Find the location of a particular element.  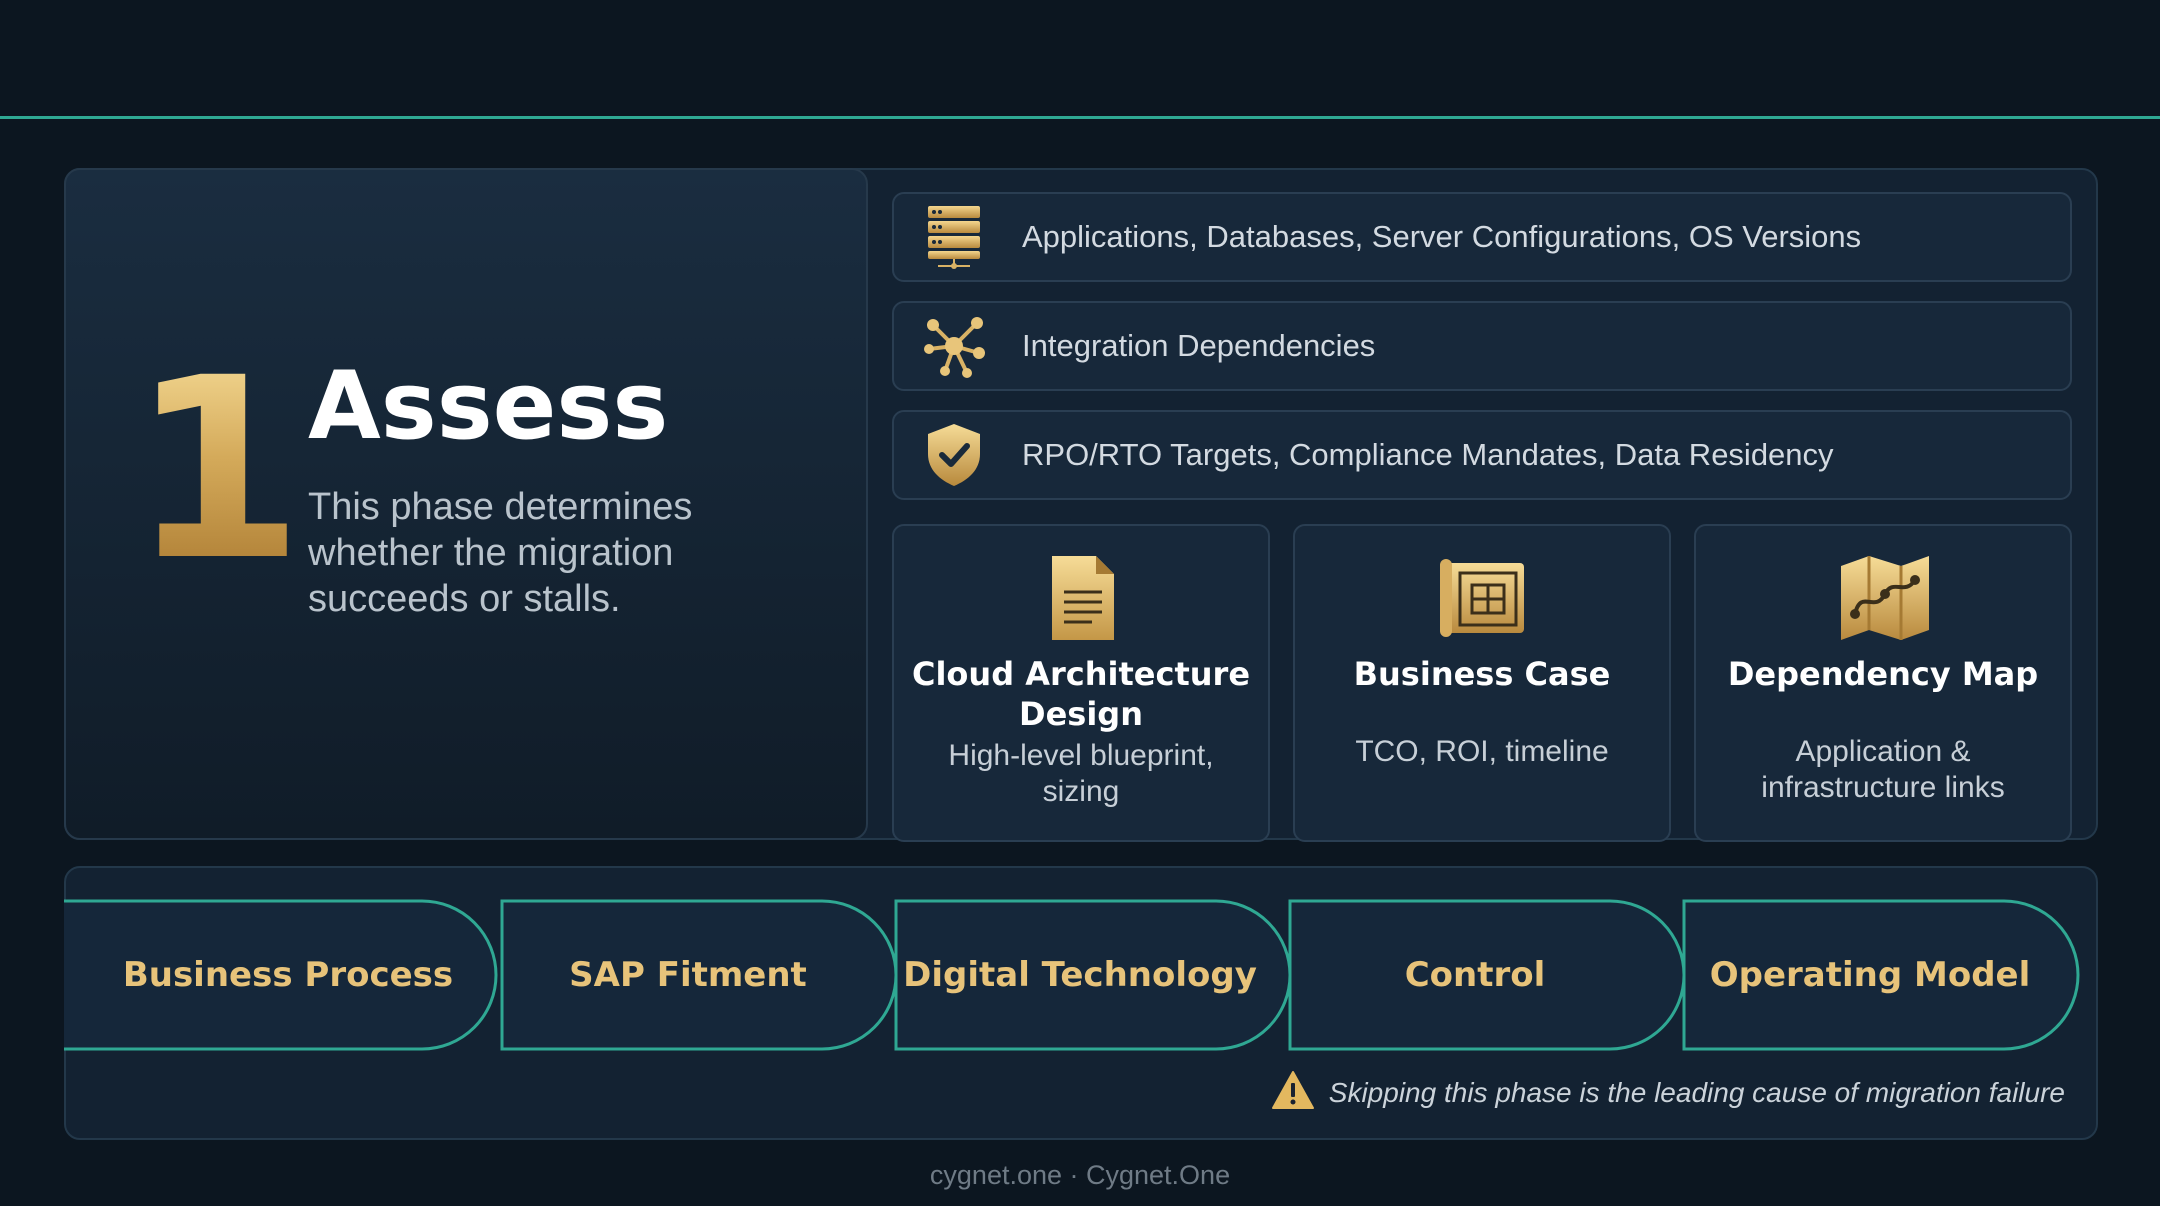

input-row-integrations: Integration Dependencies is located at coordinates (1482, 346).